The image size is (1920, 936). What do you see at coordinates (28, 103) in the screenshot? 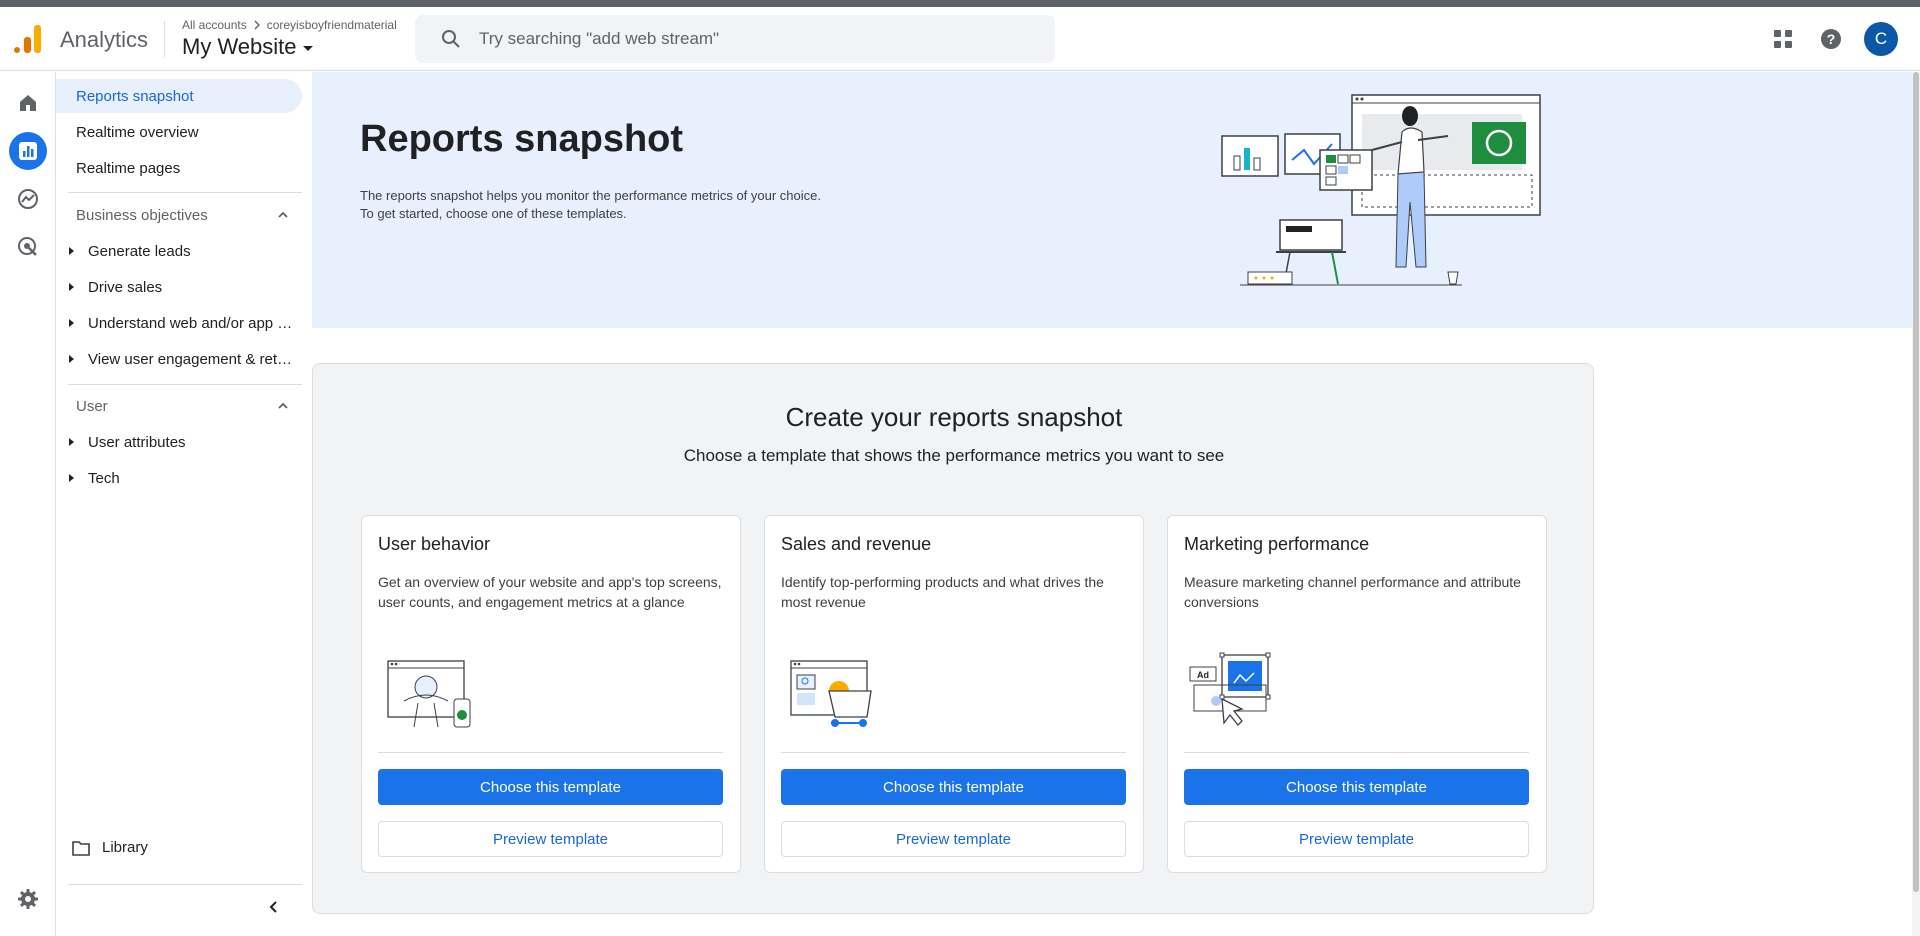
I see `home-icon` at bounding box center [28, 103].